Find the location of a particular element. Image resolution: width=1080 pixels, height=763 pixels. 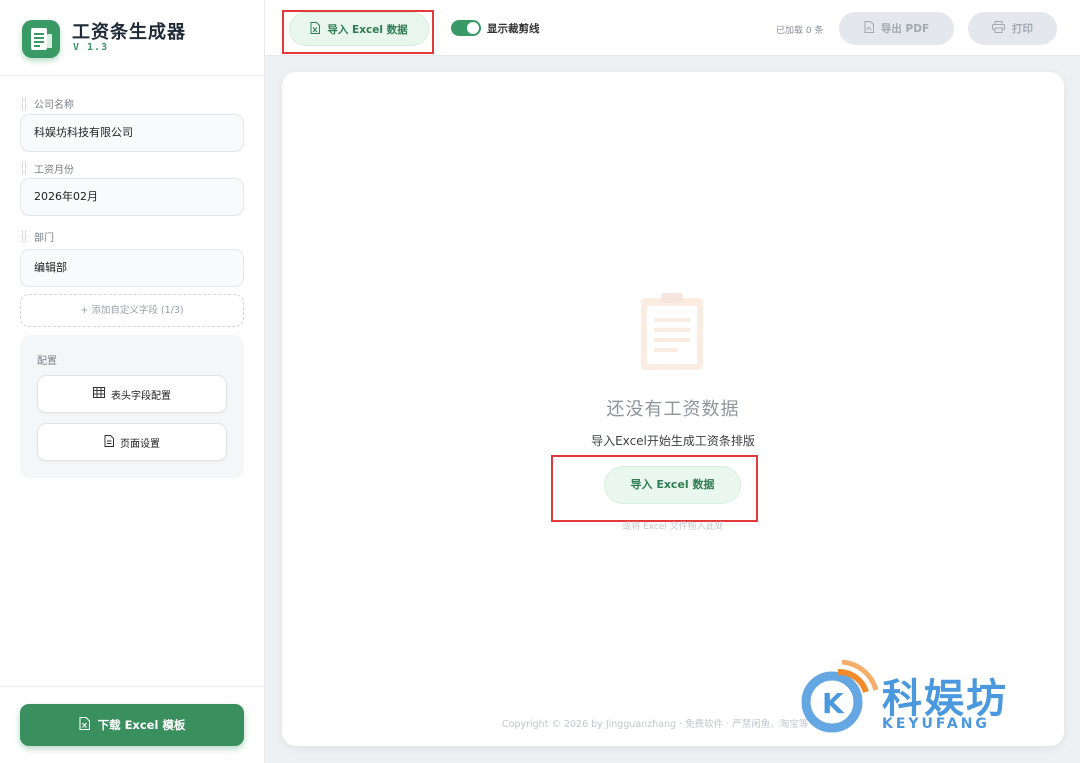

document-icon is located at coordinates (109, 442).